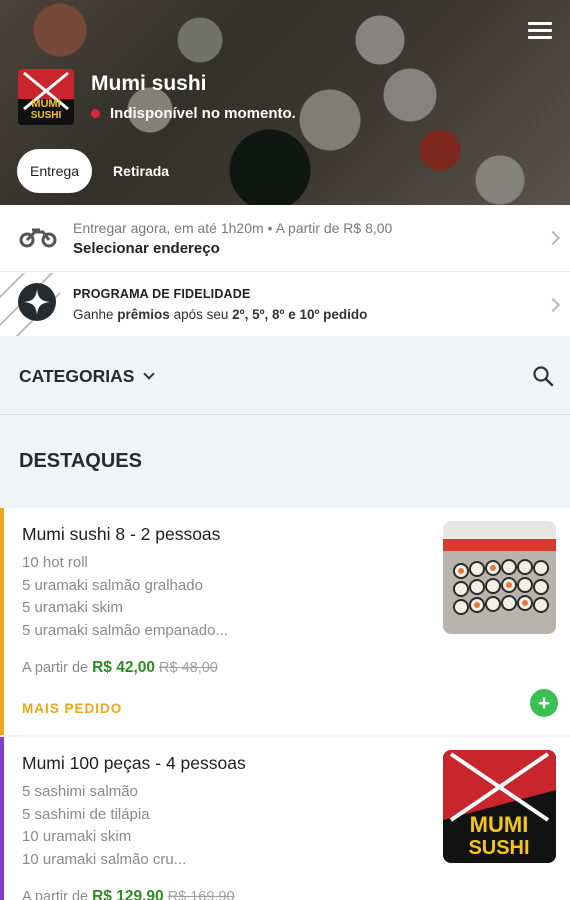 This screenshot has width=570, height=900. Describe the element at coordinates (128, 894) in the screenshot. I see `product-price: A partir de R$ 129,90 R$ 169,90` at that location.